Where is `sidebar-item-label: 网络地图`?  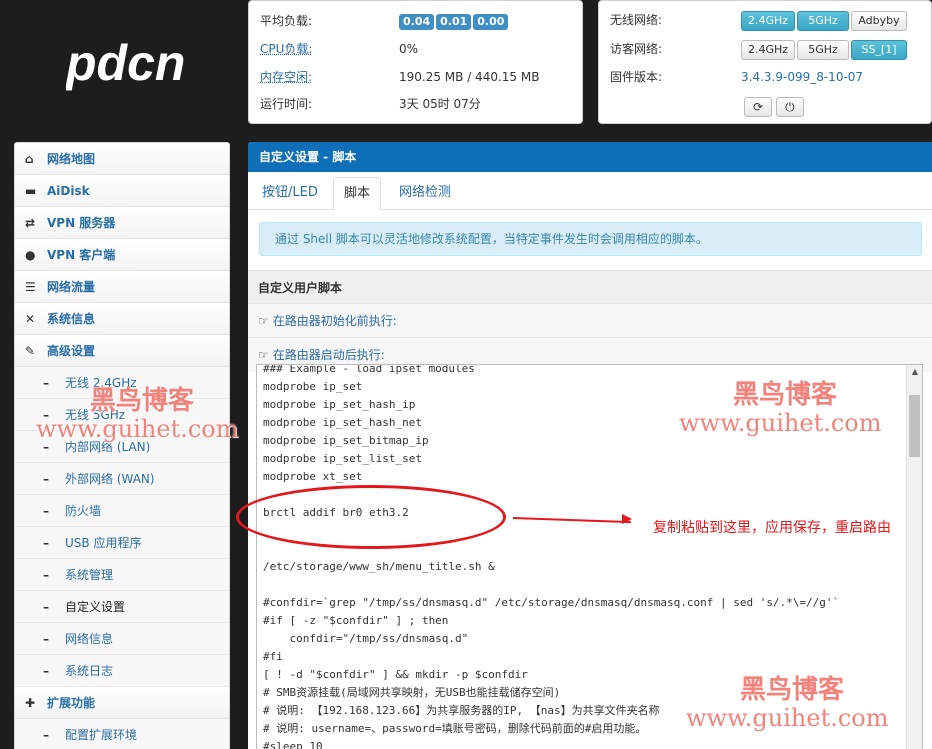
sidebar-item-label: 网络地图 is located at coordinates (71, 159).